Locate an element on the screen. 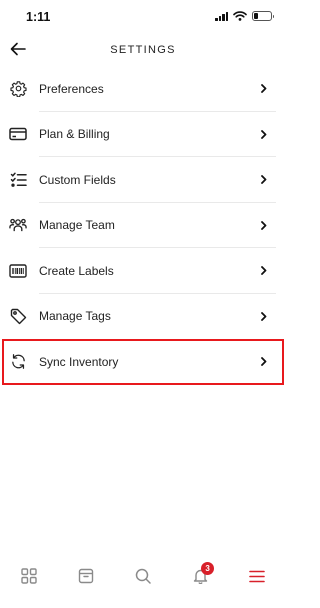  search-icon is located at coordinates (143, 576).